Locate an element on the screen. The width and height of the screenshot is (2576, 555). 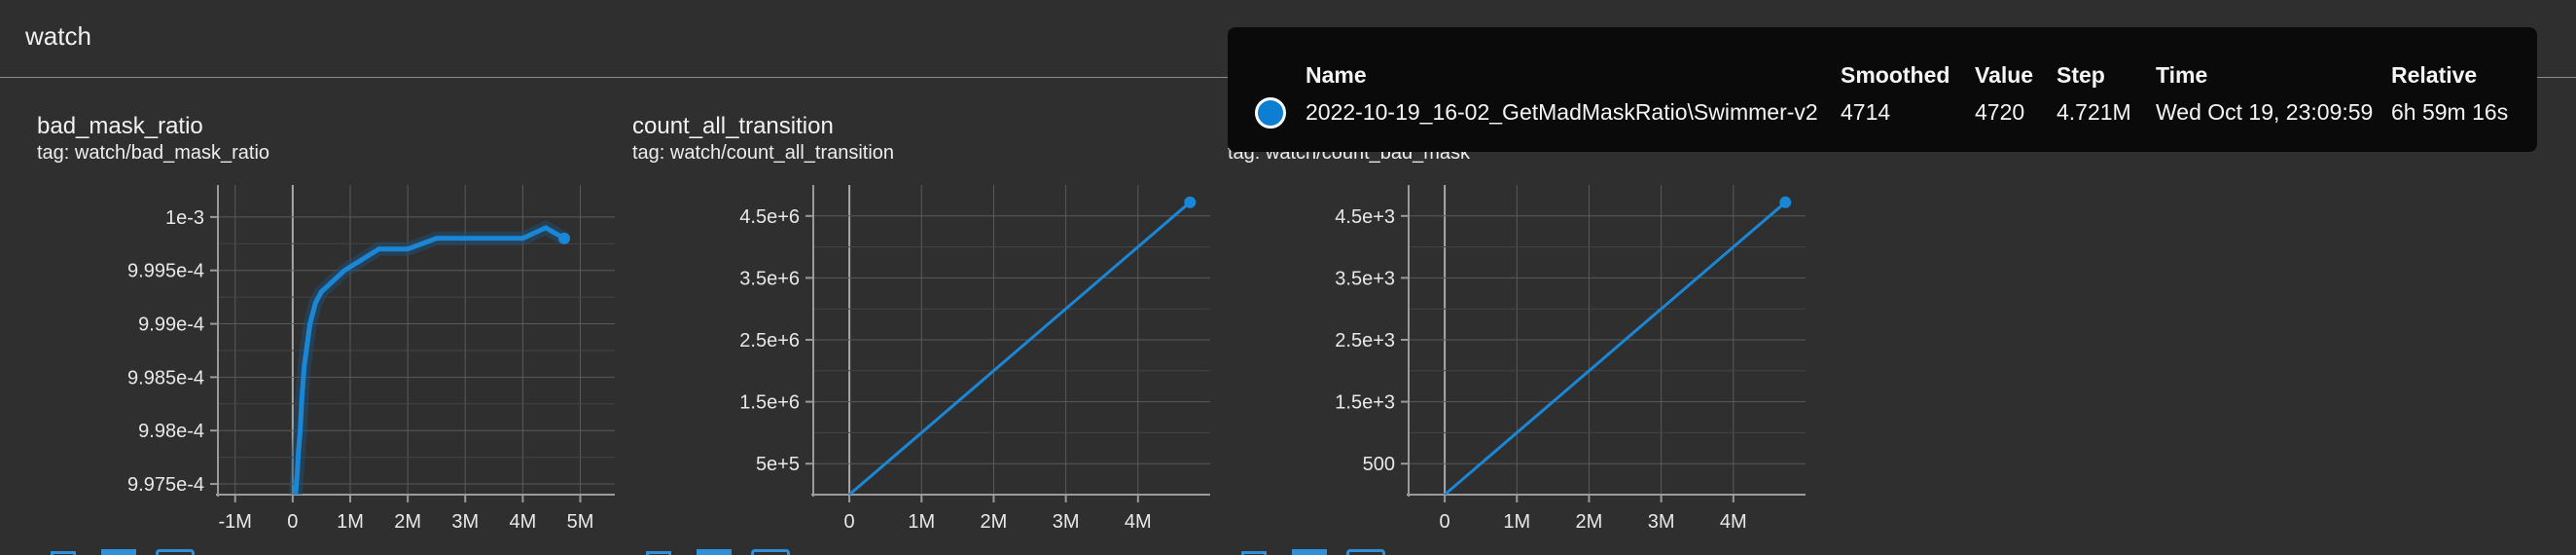
tooltip-header-step: Step is located at coordinates (2081, 75).